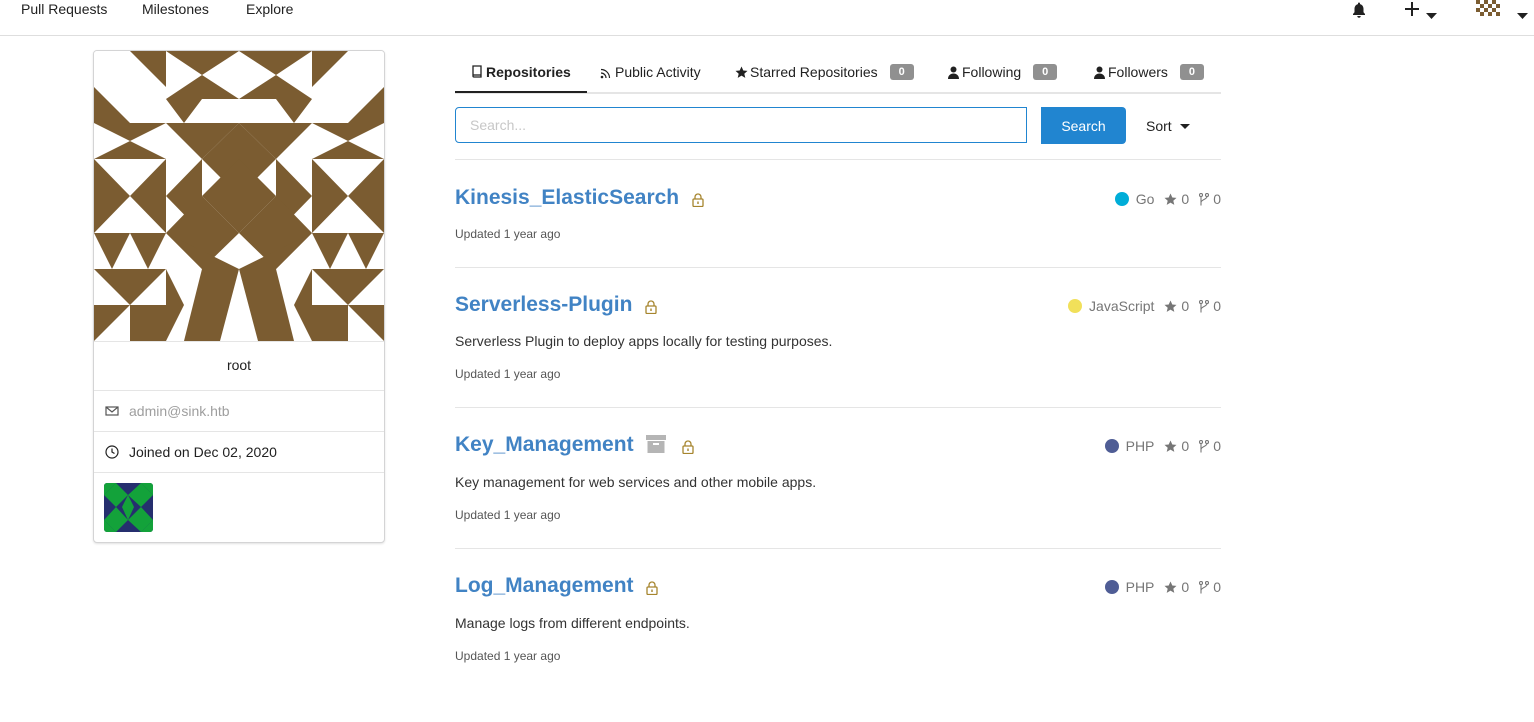 This screenshot has height=722, width=1534. What do you see at coordinates (901, 72) in the screenshot?
I see `starred-count-badge: 0` at bounding box center [901, 72].